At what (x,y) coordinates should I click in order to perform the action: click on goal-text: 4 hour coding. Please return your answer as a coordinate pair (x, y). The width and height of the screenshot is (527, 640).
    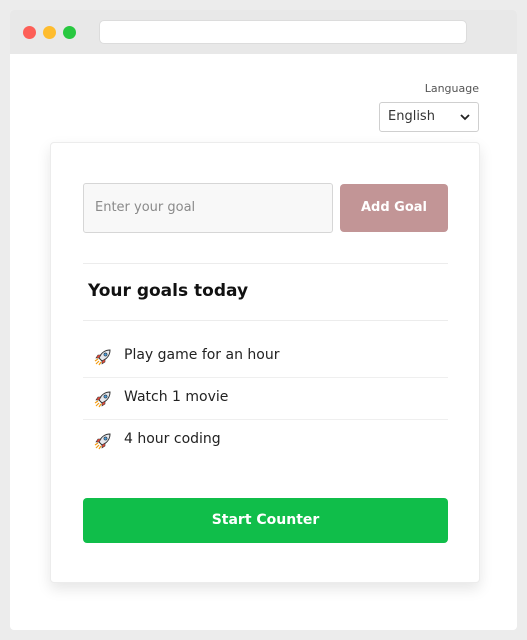
    Looking at the image, I should click on (172, 439).